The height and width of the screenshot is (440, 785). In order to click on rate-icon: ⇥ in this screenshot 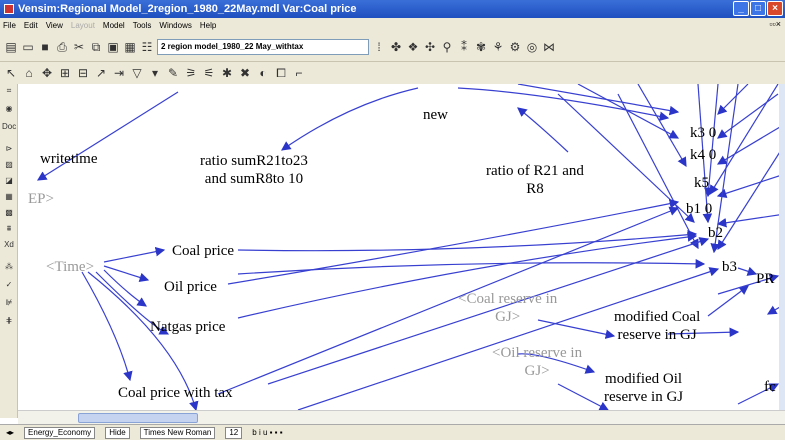, I will do `click(119, 73)`.